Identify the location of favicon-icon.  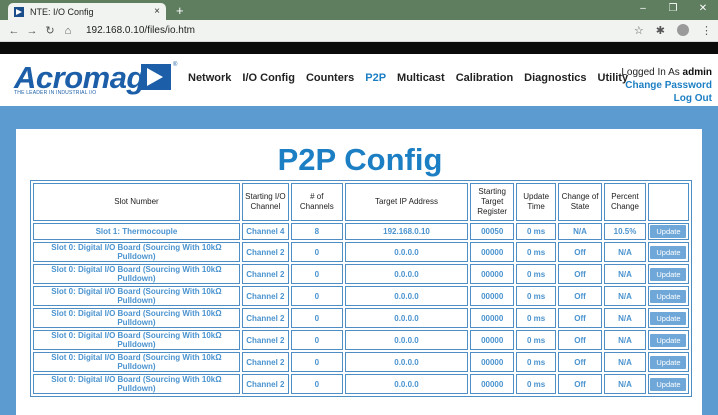
(19, 11).